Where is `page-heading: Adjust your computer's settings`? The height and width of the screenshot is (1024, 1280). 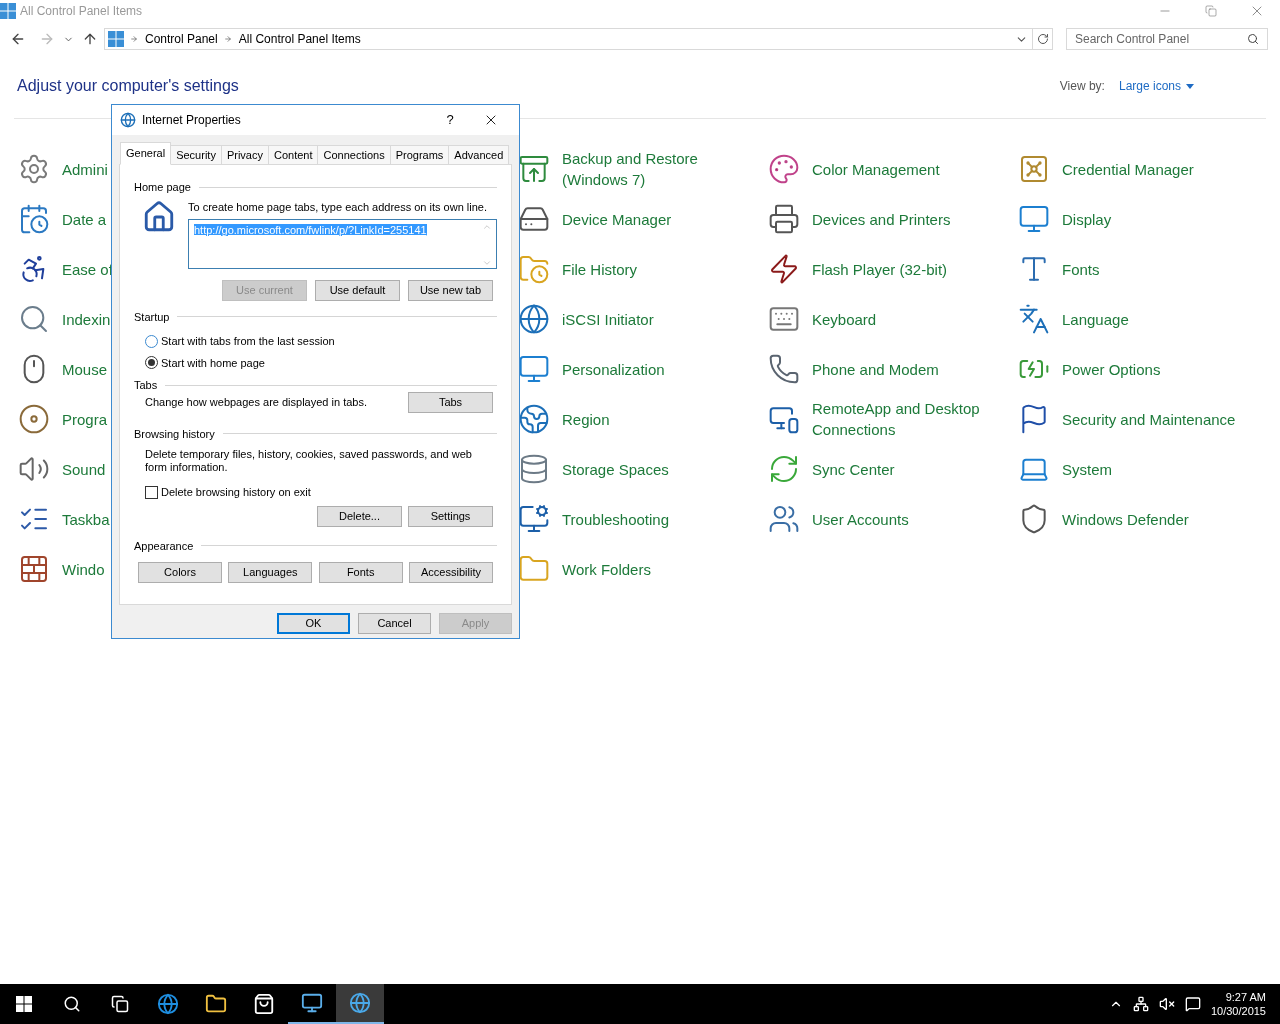
page-heading: Adjust your computer's settings is located at coordinates (128, 86).